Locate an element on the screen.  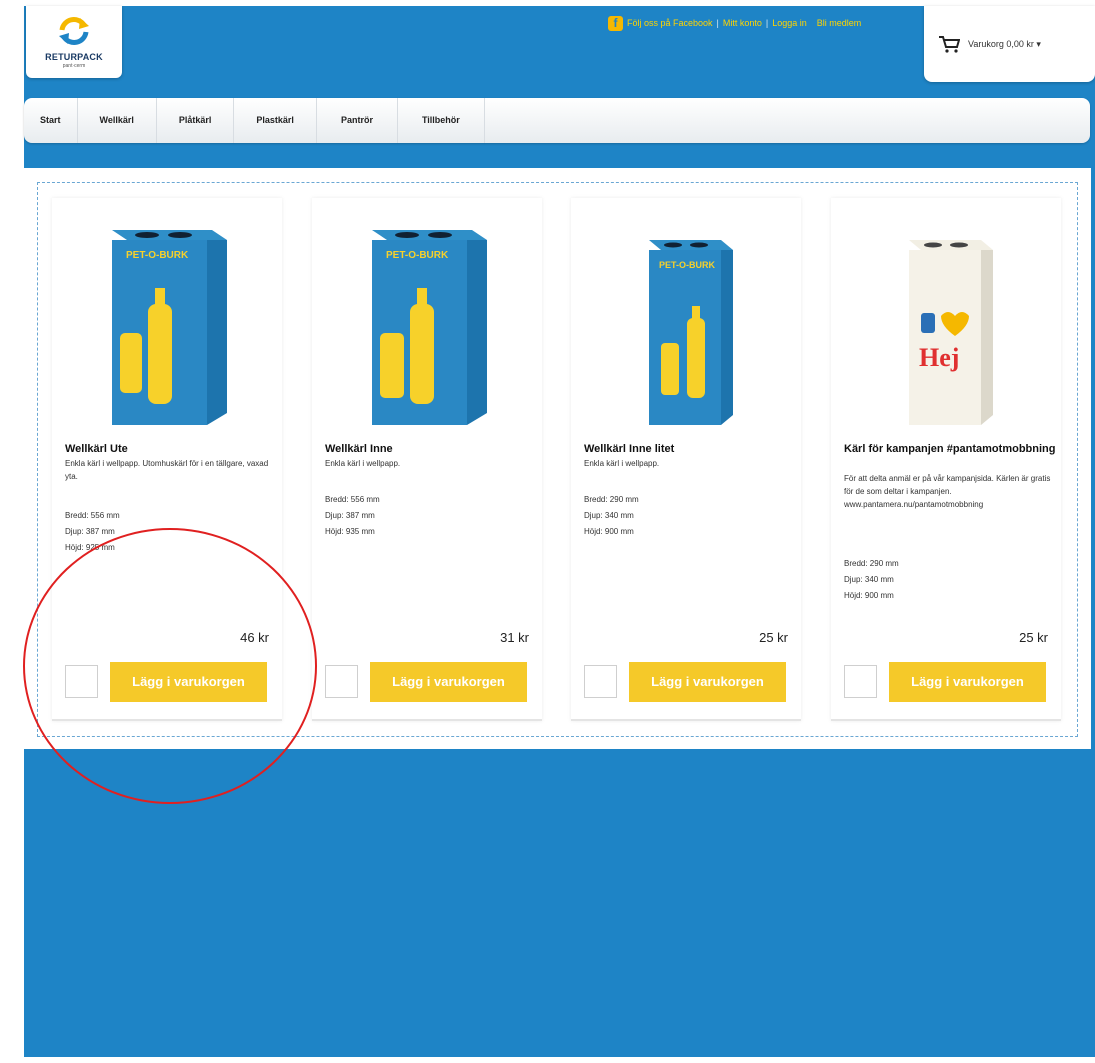
login-link: Logga in is located at coordinates (789, 23).